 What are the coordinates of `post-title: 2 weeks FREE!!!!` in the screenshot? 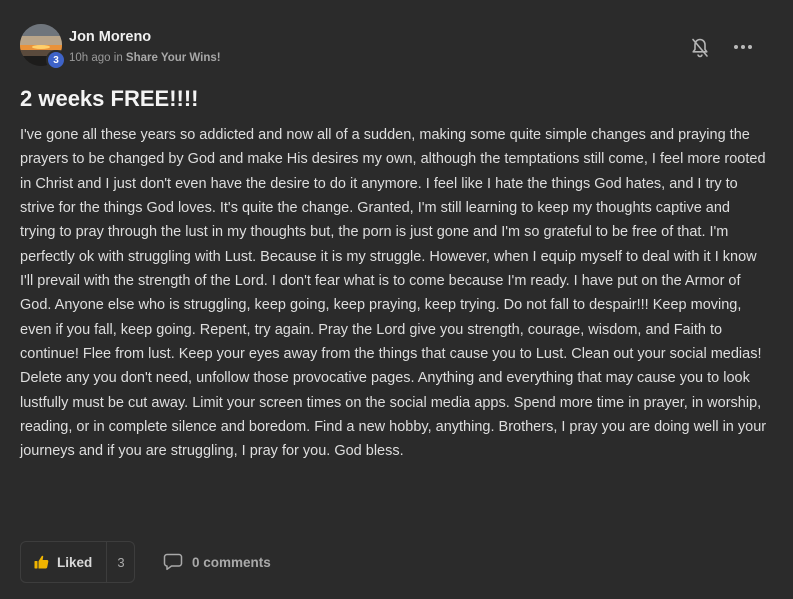 It's located at (109, 98).